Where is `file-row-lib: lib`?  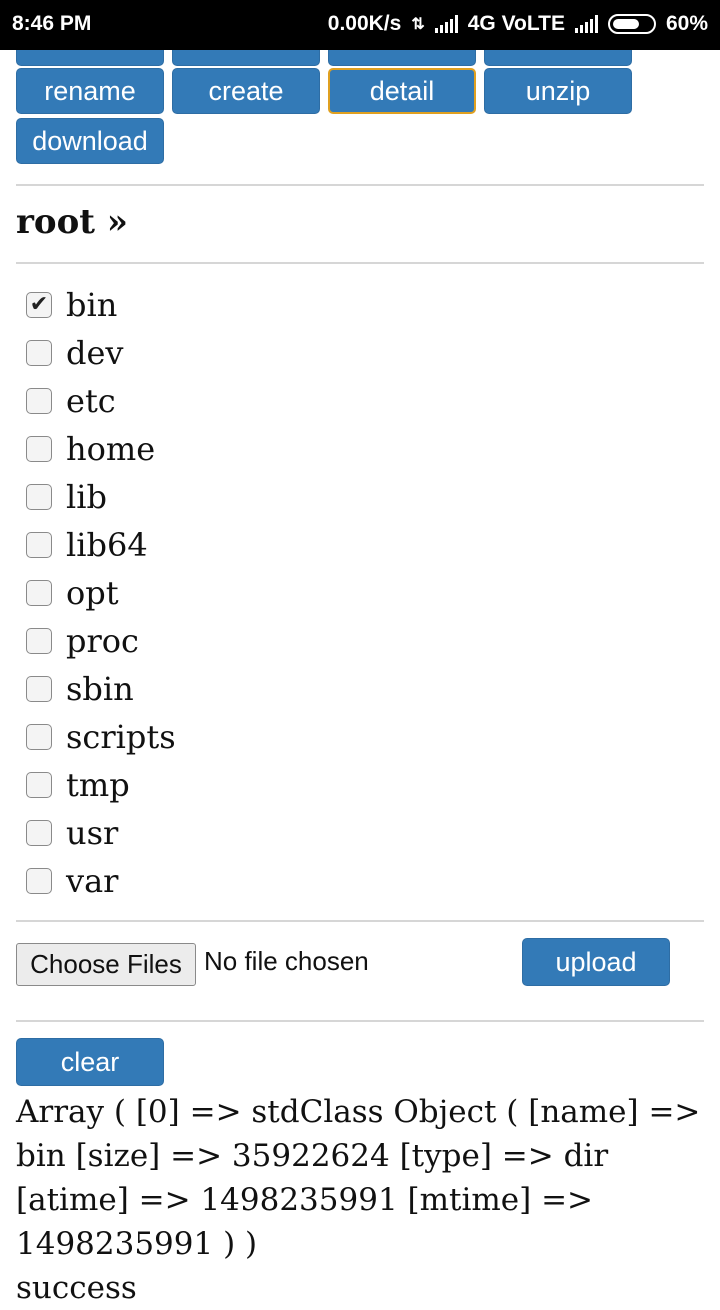
file-row-lib: lib is located at coordinates (66, 497).